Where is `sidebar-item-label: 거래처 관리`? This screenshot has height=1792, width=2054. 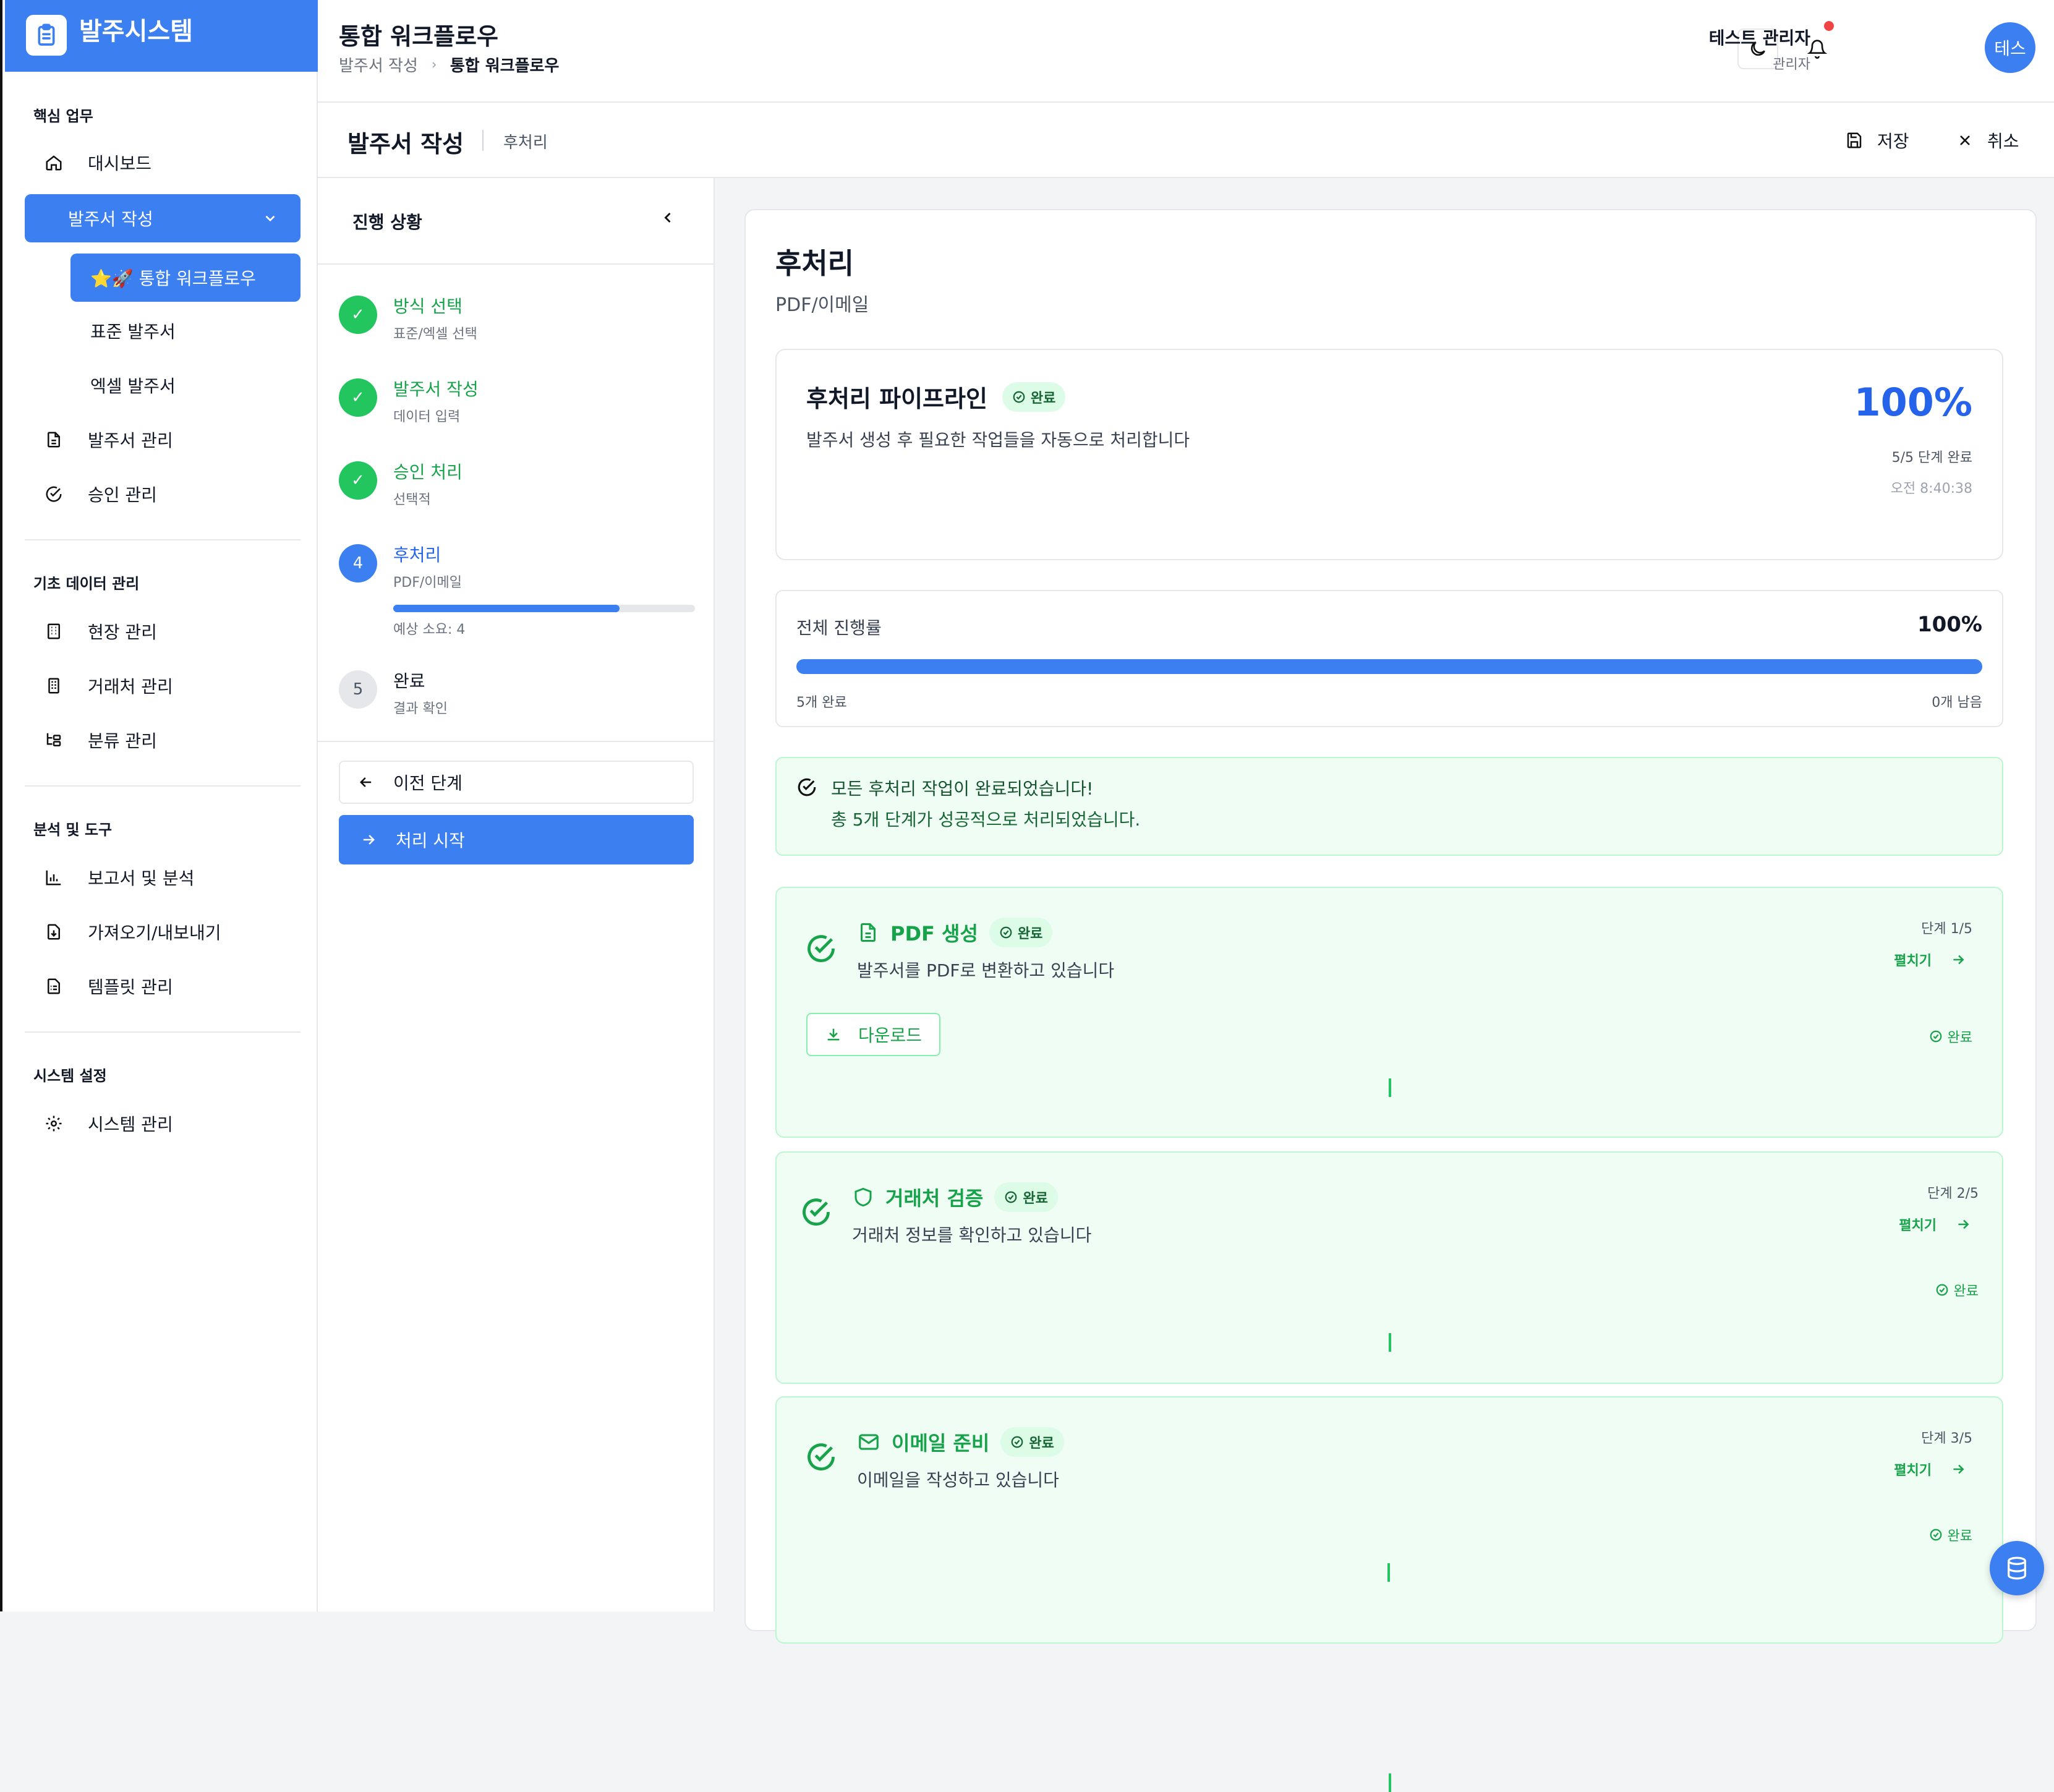 sidebar-item-label: 거래처 관리 is located at coordinates (130, 686).